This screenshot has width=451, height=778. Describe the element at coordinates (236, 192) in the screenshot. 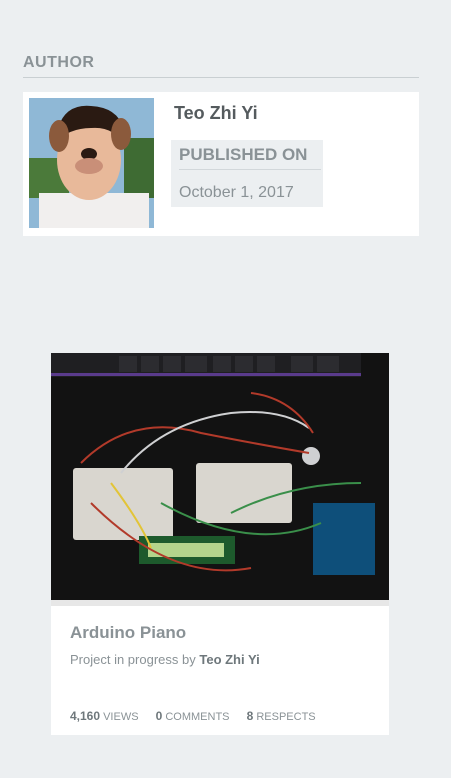

I see `published-date: October 1, 2017` at that location.